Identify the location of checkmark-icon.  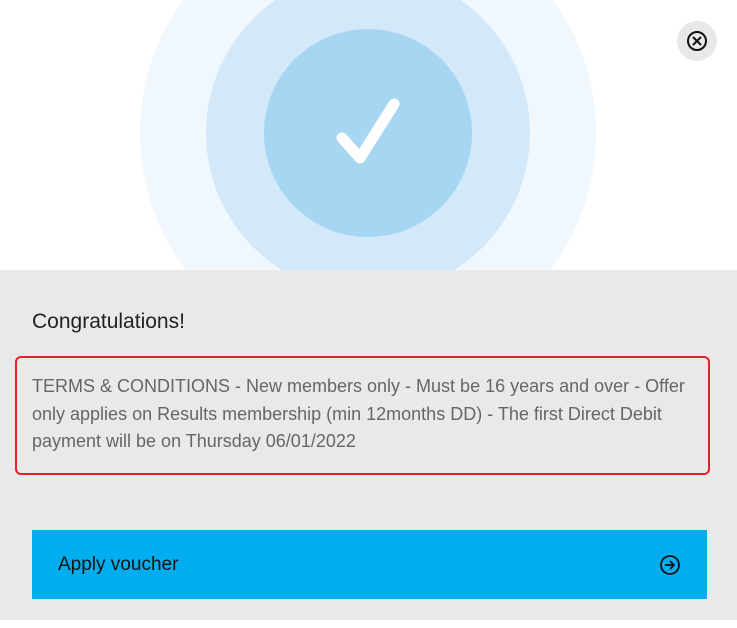
(368, 131).